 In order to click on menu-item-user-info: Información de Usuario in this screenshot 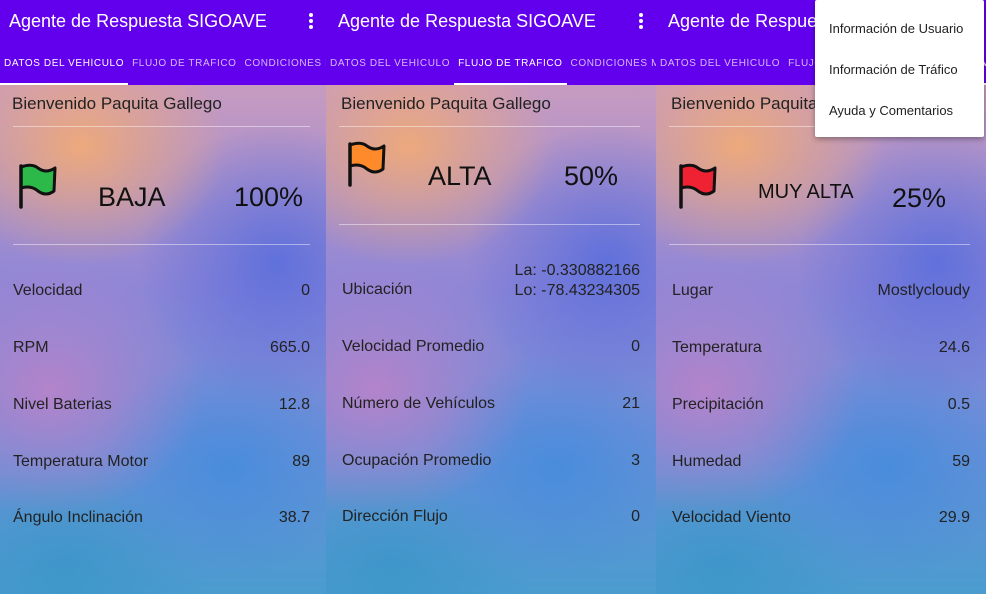, I will do `click(896, 28)`.